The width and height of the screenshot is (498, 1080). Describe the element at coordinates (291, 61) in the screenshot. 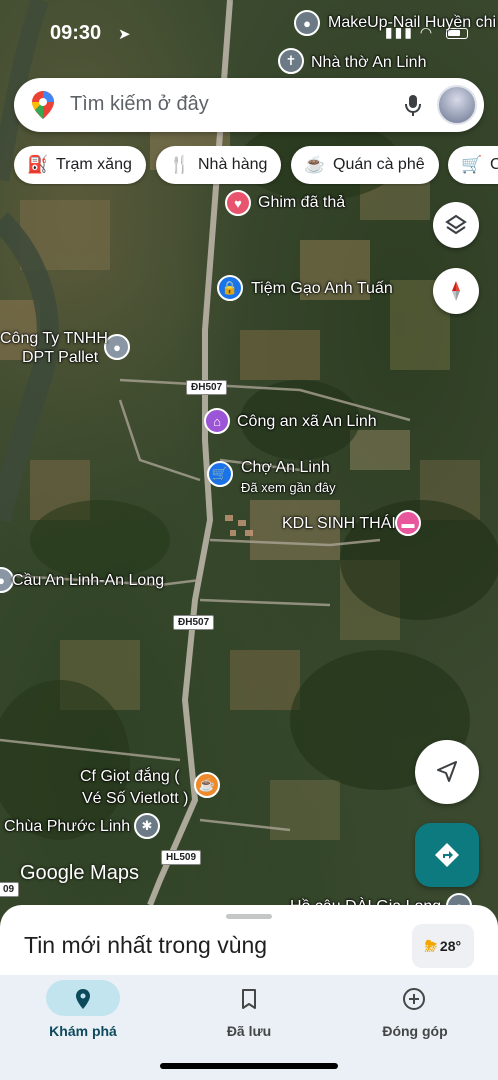

I see `church-poi-icon: ✝` at that location.